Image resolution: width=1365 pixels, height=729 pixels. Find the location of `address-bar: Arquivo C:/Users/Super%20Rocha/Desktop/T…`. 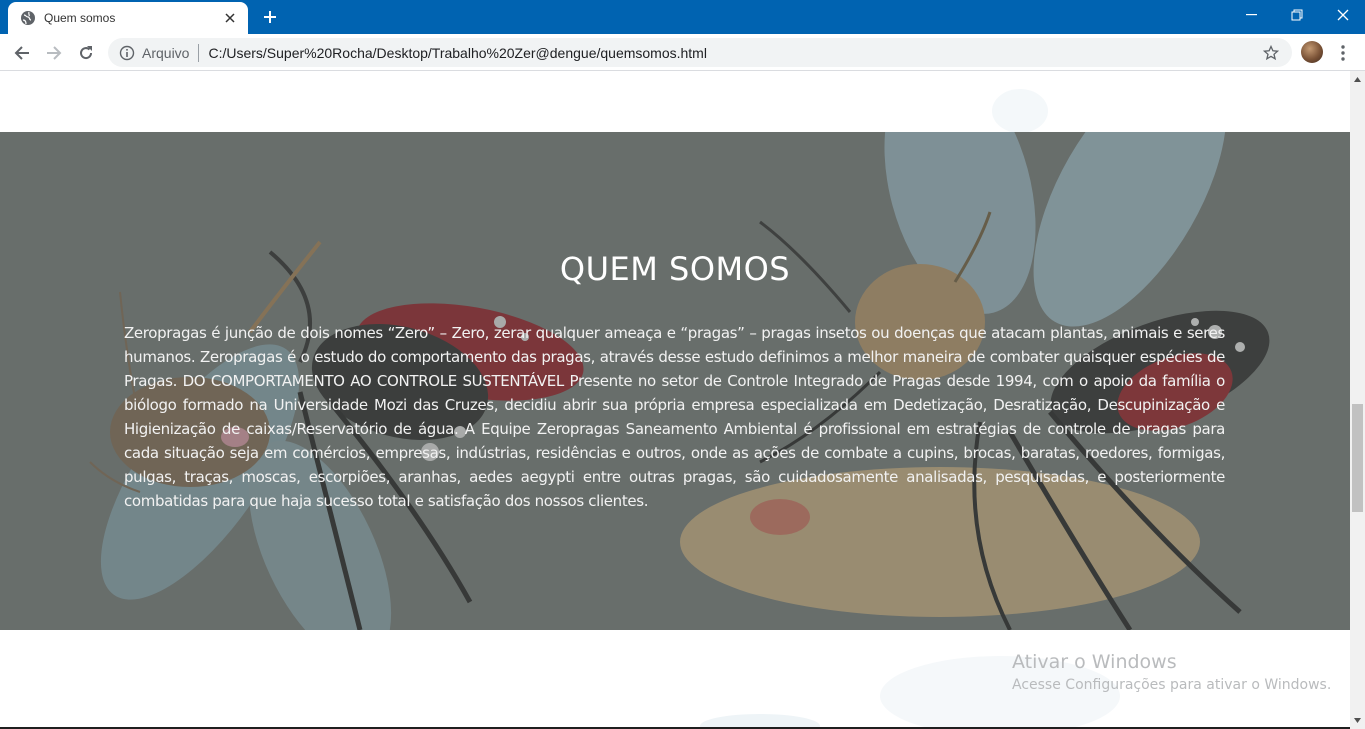

address-bar: Arquivo C:/Users/Super%20Rocha/Desktop/T… is located at coordinates (700, 52).